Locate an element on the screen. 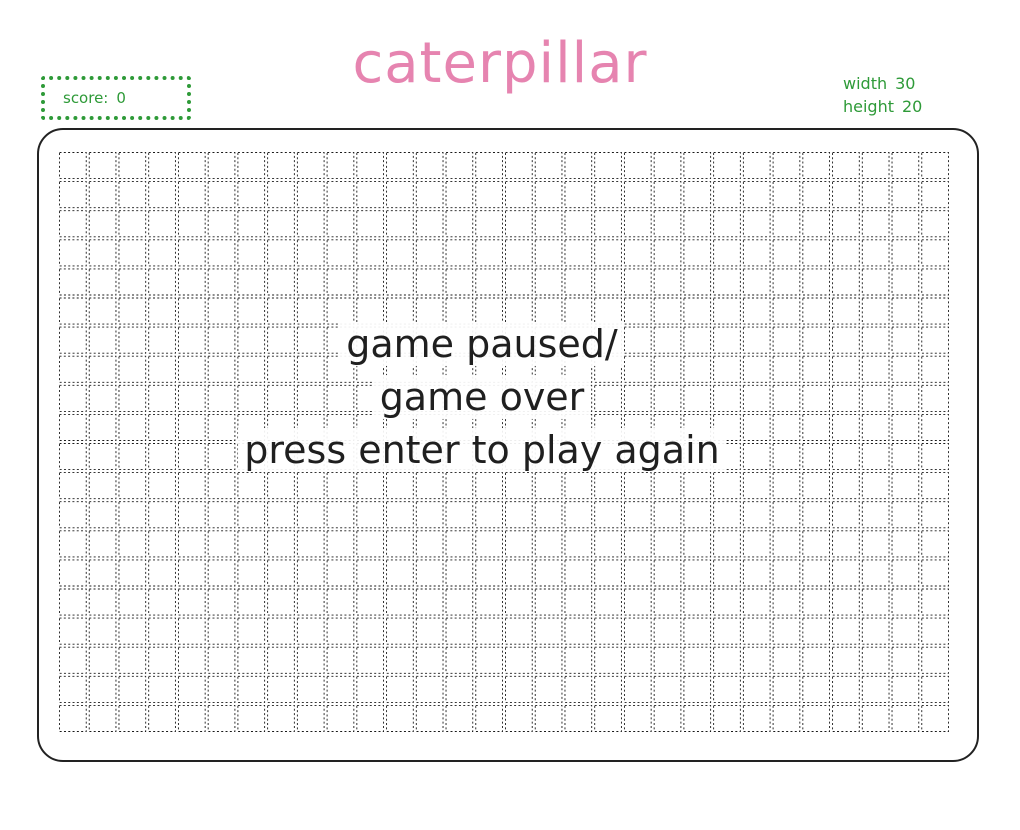 The height and width of the screenshot is (830, 1020). height-label: height is located at coordinates (868, 106).